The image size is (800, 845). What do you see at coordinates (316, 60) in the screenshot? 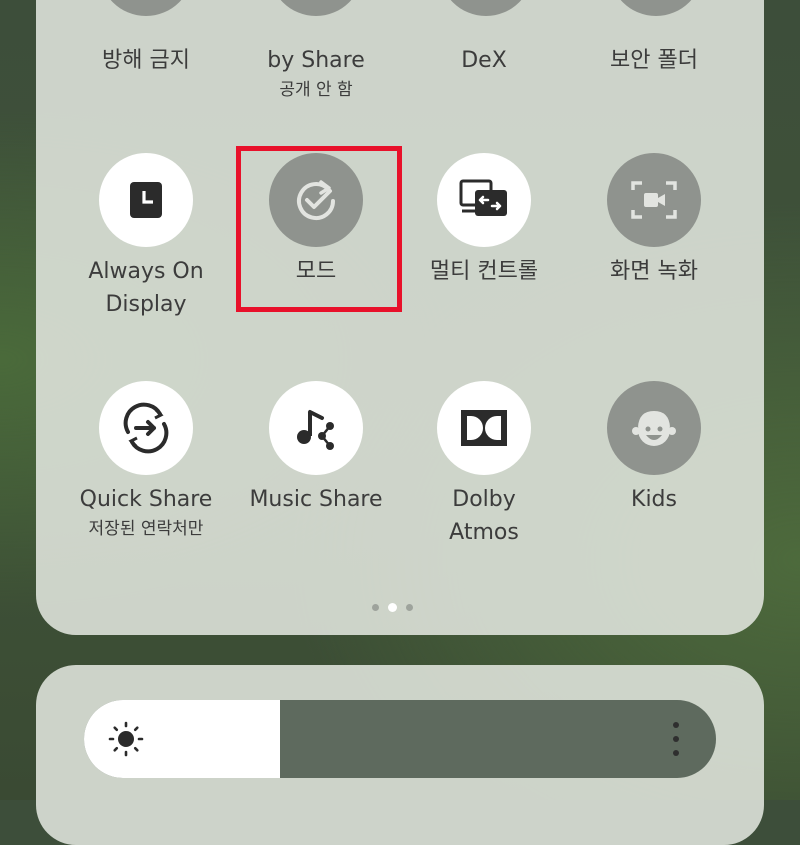
I see `tile-label: by Share` at bounding box center [316, 60].